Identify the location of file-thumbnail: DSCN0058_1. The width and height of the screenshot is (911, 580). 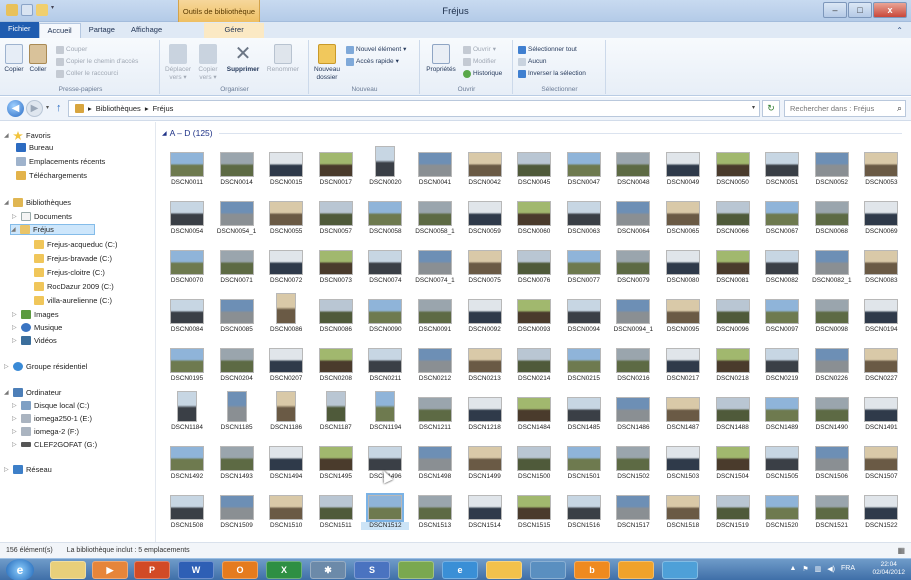
(435, 218).